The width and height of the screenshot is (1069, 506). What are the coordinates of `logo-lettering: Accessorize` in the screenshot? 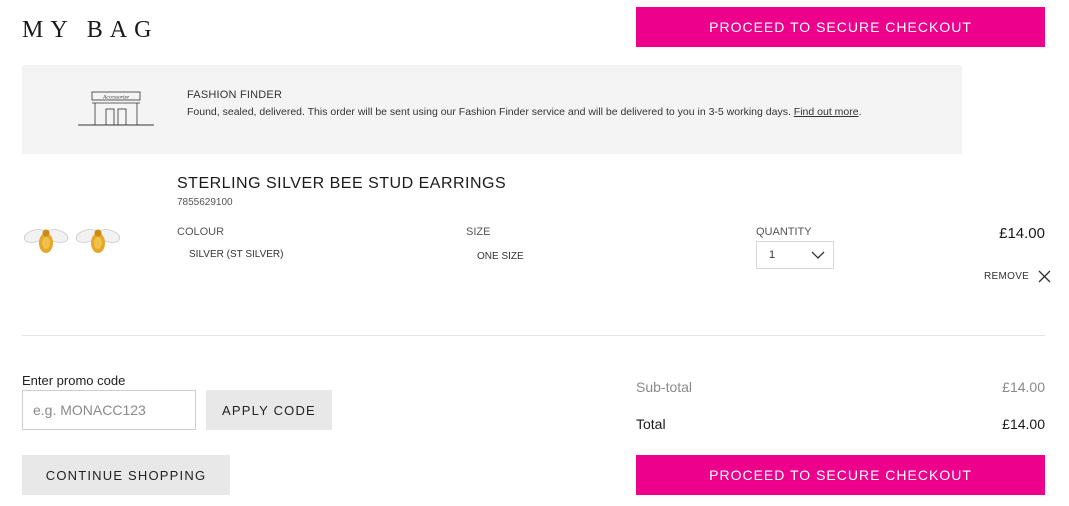 It's located at (116, 98).